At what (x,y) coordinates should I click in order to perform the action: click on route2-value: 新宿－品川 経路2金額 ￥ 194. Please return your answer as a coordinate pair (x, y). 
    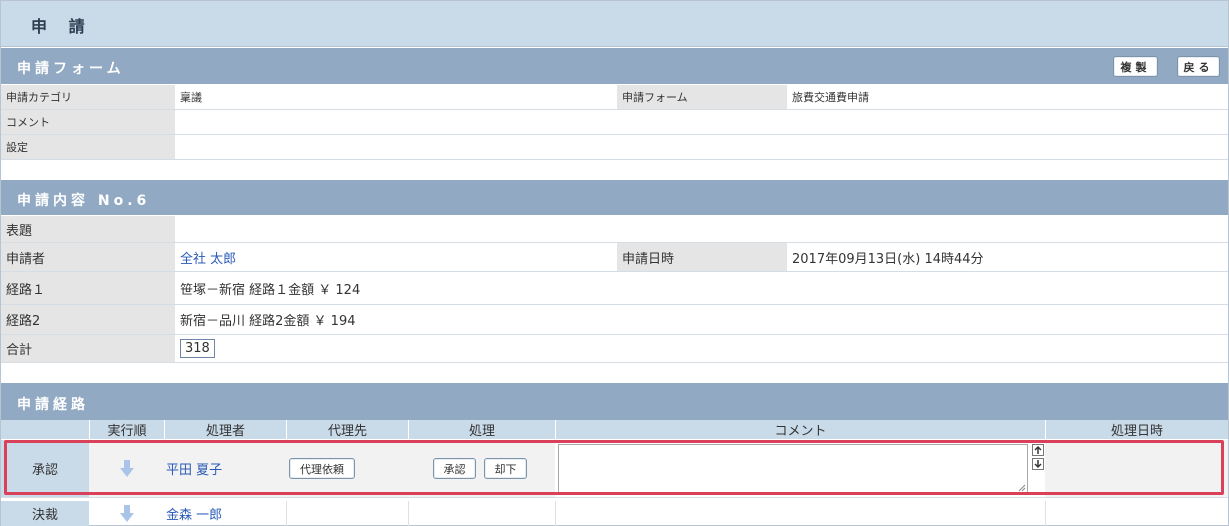
    Looking at the image, I should click on (701, 319).